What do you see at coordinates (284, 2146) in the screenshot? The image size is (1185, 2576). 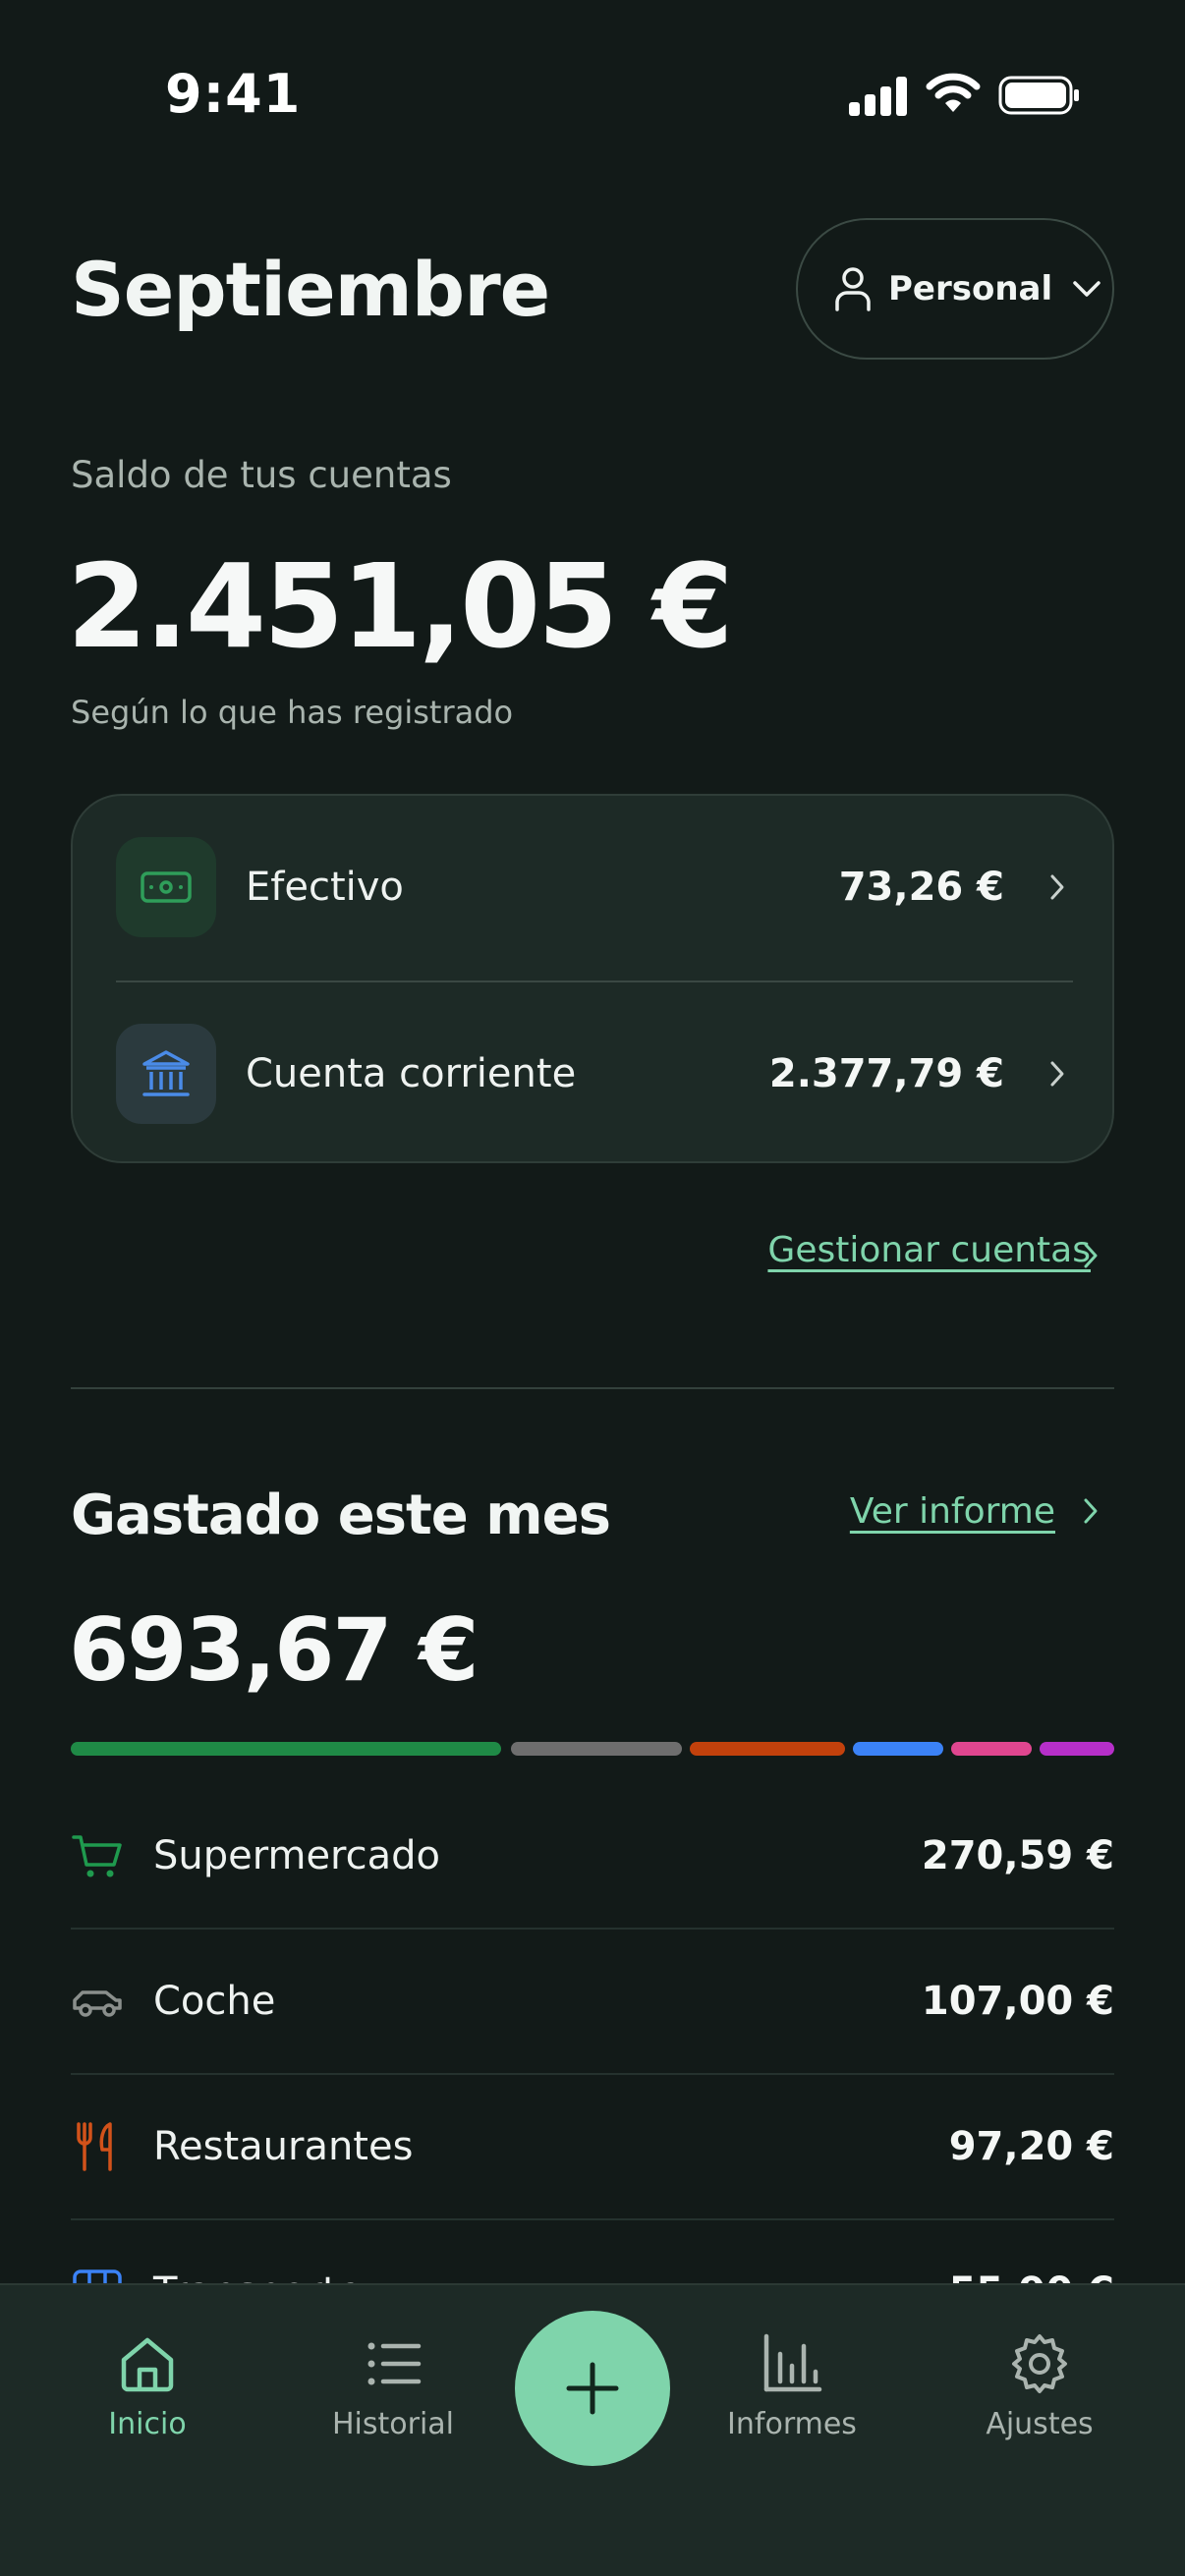 I see `category-name: Restaurantes` at bounding box center [284, 2146].